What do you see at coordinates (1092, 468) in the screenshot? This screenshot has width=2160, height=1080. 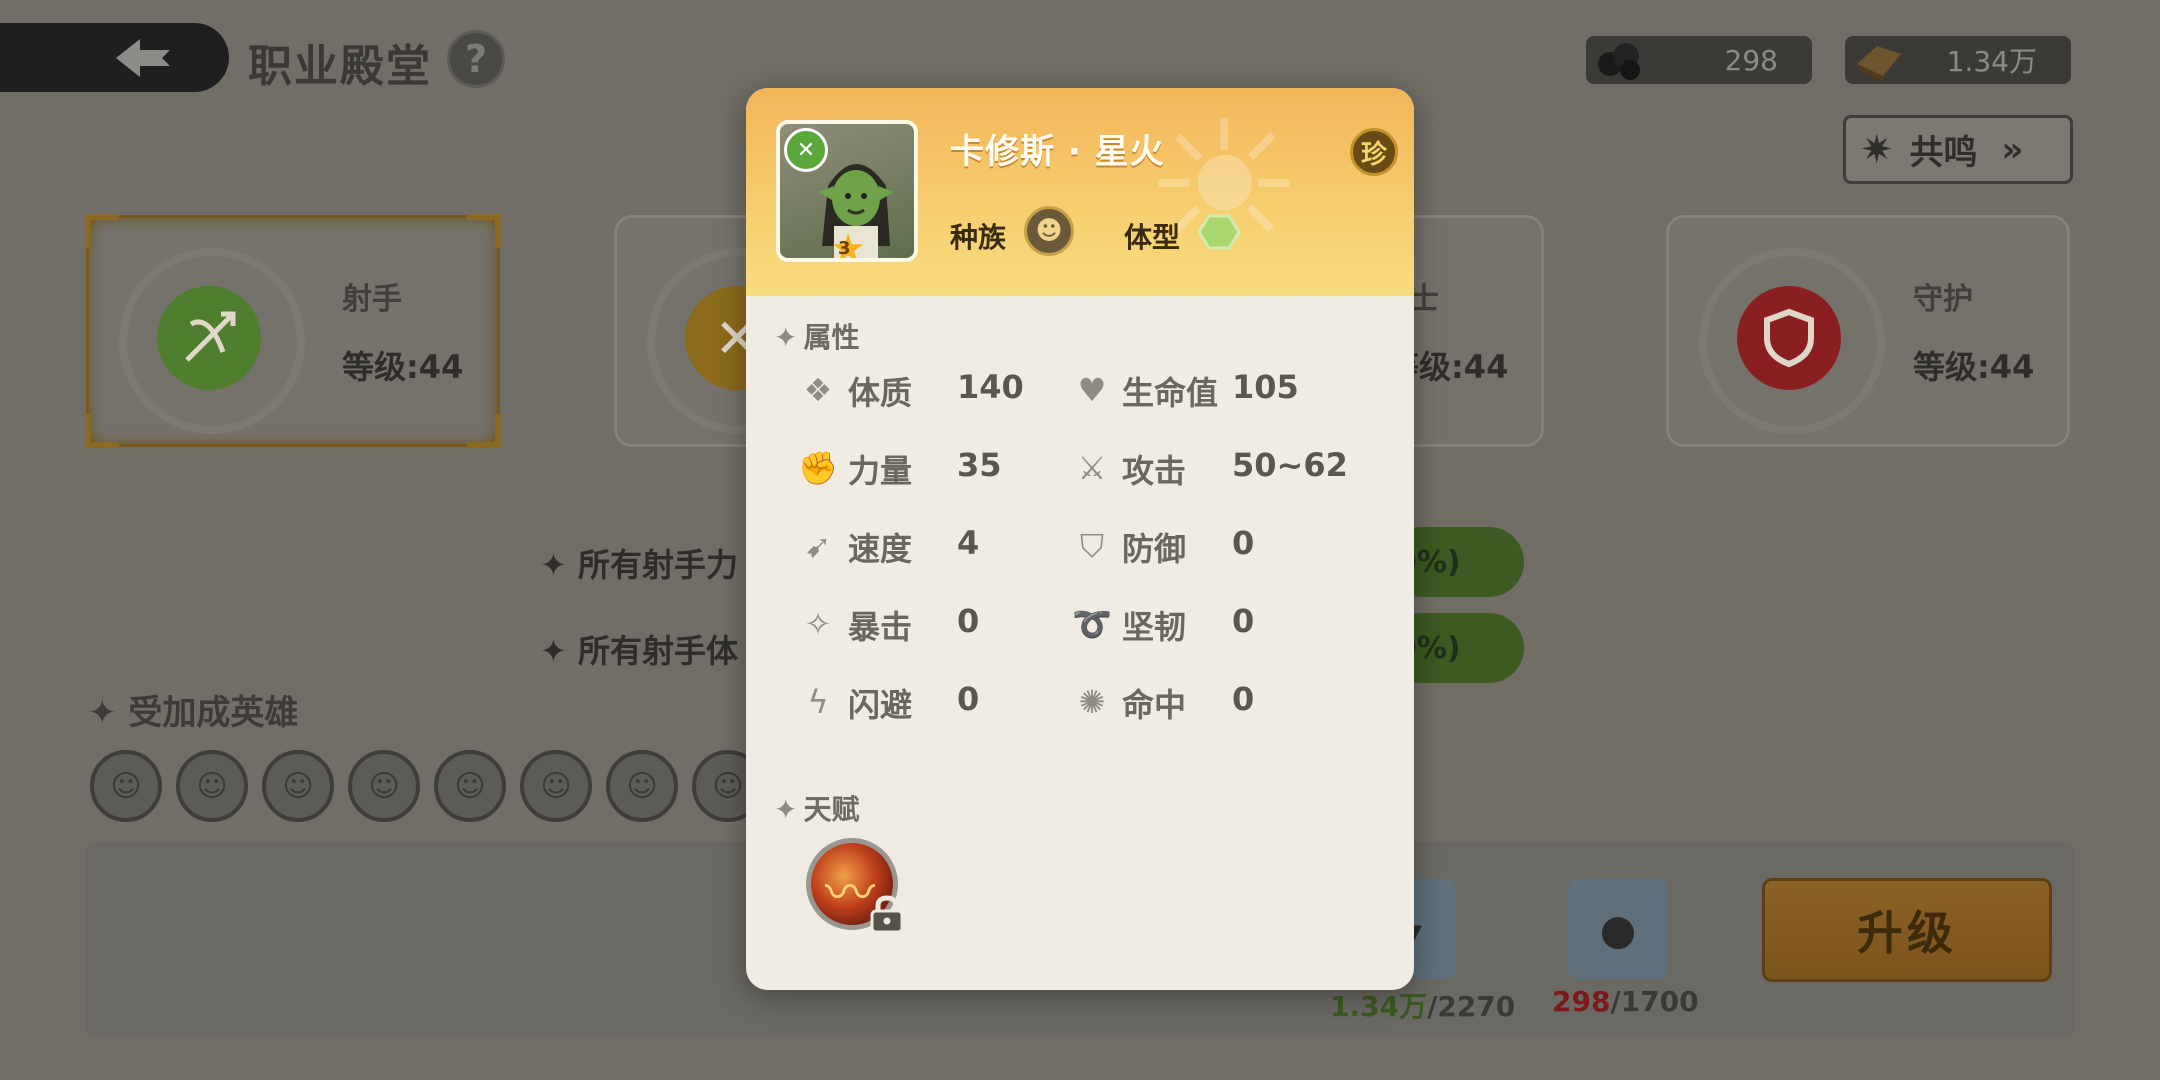 I see `sword-icon: ⚔` at bounding box center [1092, 468].